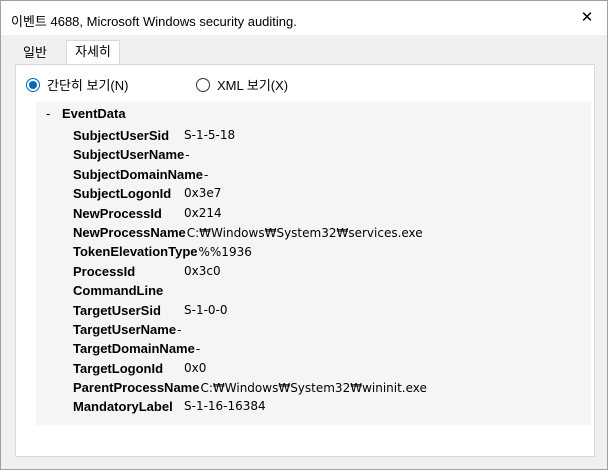 Image resolution: width=608 pixels, height=470 pixels. What do you see at coordinates (304, 232) in the screenshot?
I see `field-value: C:₩Windows₩System32₩services.exe` at bounding box center [304, 232].